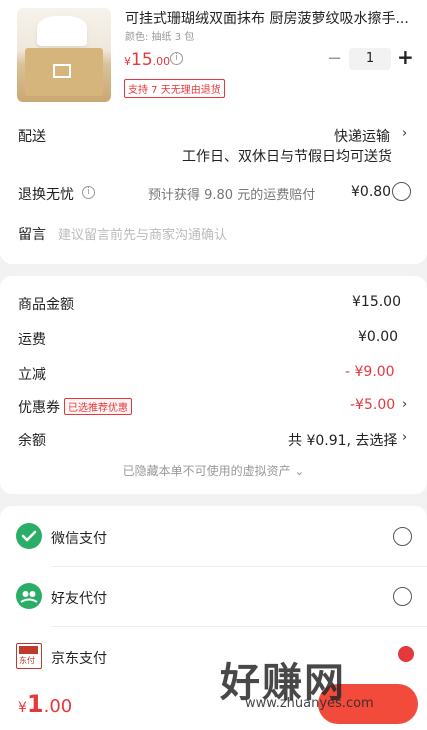  I want to click on product-image, so click(64, 55).